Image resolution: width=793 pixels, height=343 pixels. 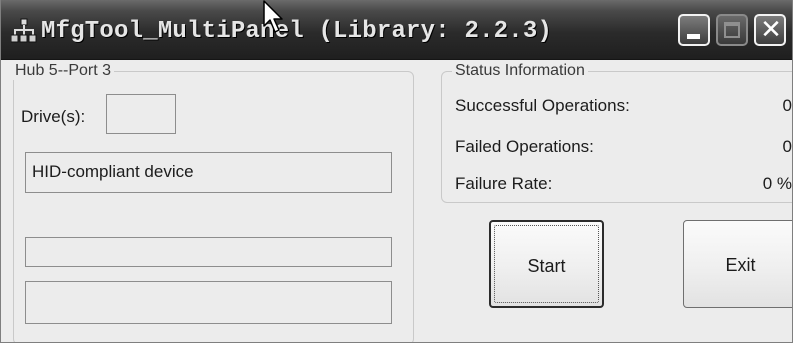 I want to click on failed-operations-label: Failed Operations:, so click(x=524, y=146).